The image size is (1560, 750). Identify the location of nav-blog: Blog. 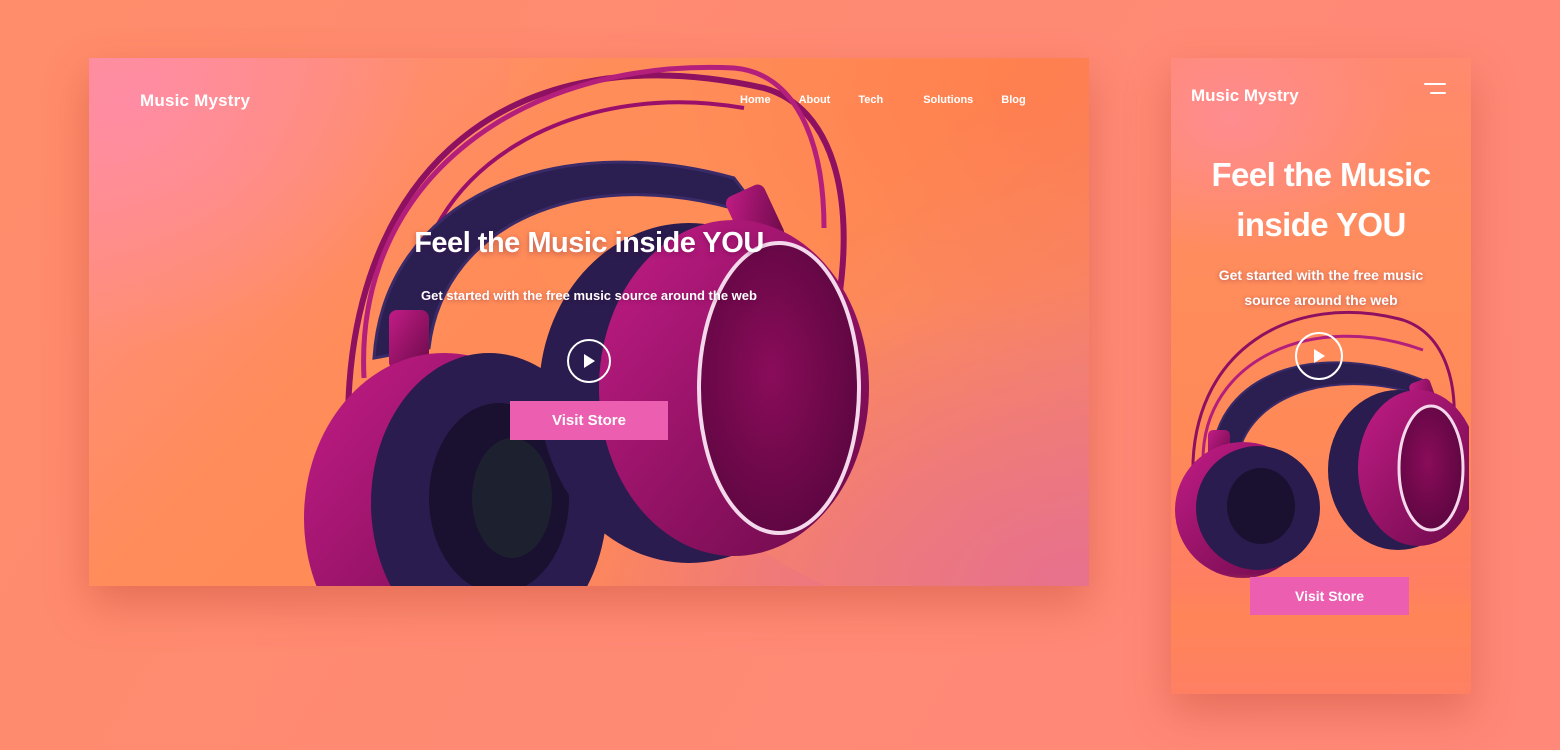
(1013, 100).